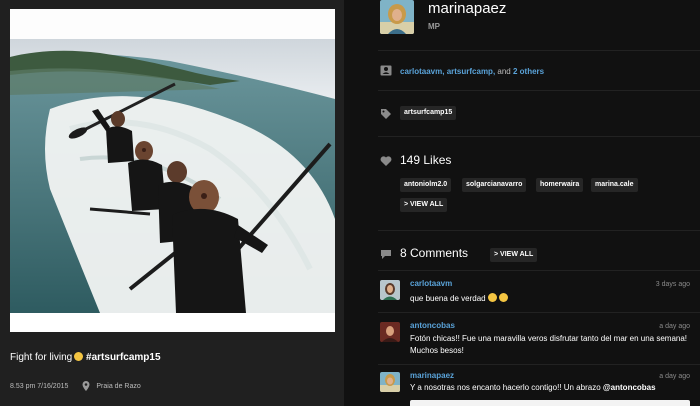  I want to click on comment-time: 3 days ago, so click(672, 284).